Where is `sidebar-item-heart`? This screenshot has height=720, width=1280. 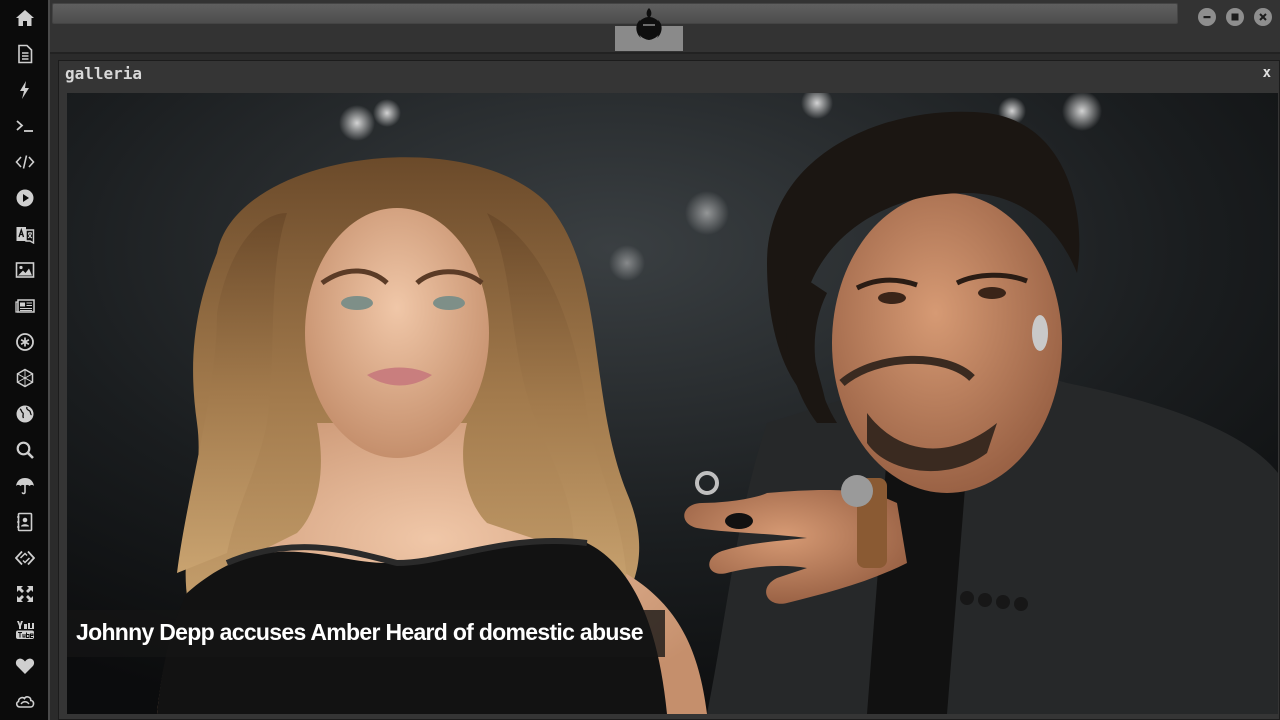 sidebar-item-heart is located at coordinates (25, 666).